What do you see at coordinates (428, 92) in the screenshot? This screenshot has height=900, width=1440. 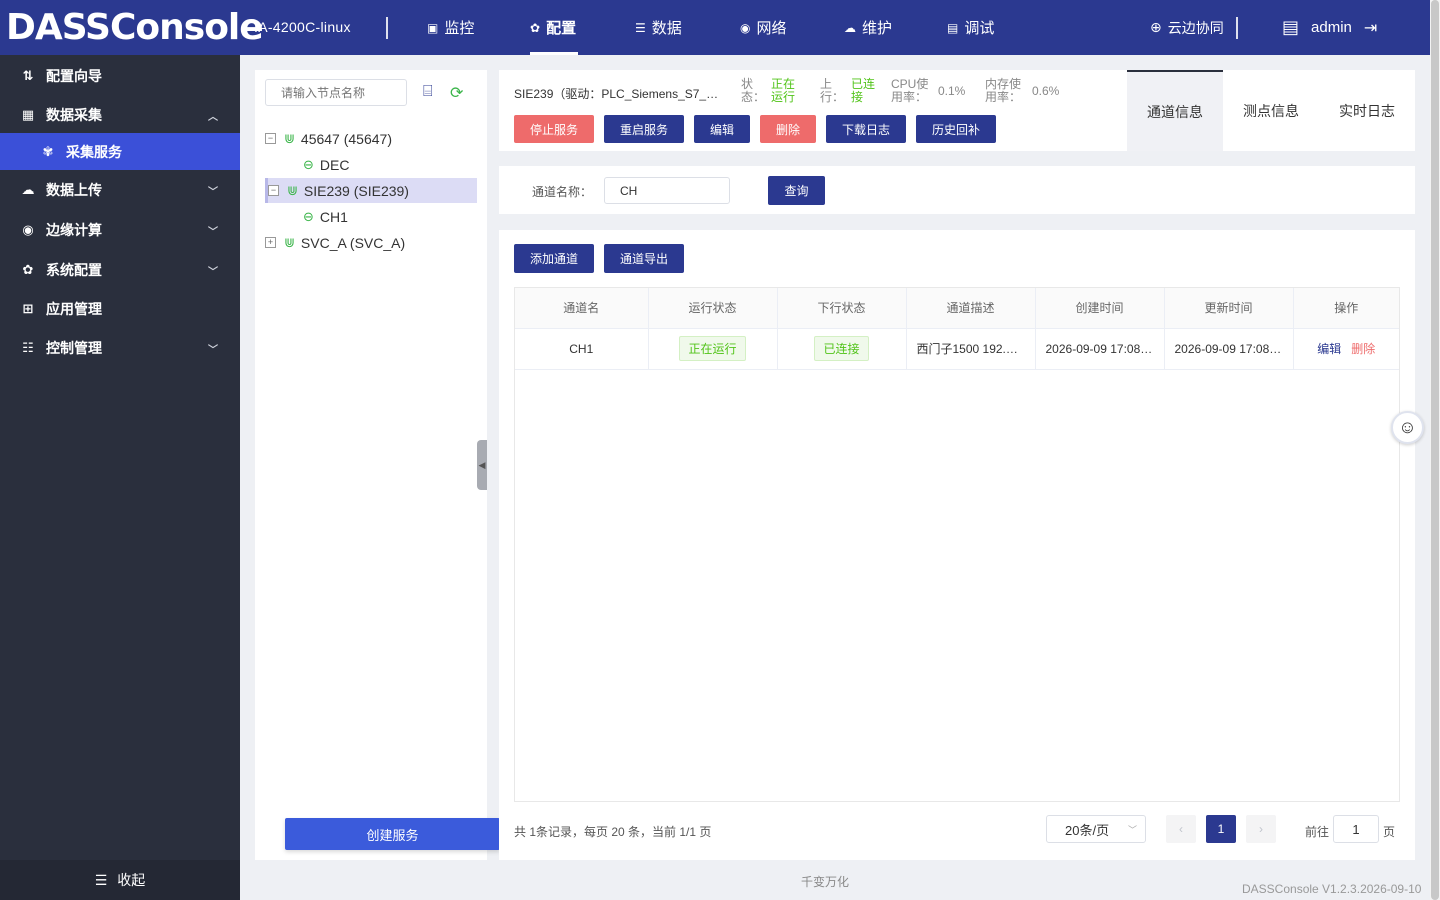 I see `tree-structure-icon: ⌸` at bounding box center [428, 92].